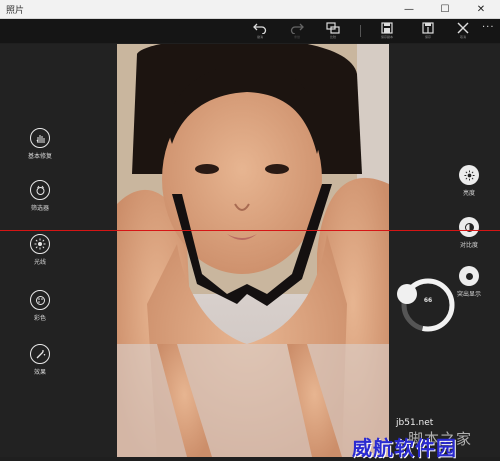 This screenshot has width=500, height=461. What do you see at coordinates (260, 28) in the screenshot?
I see `undo-icon` at bounding box center [260, 28].